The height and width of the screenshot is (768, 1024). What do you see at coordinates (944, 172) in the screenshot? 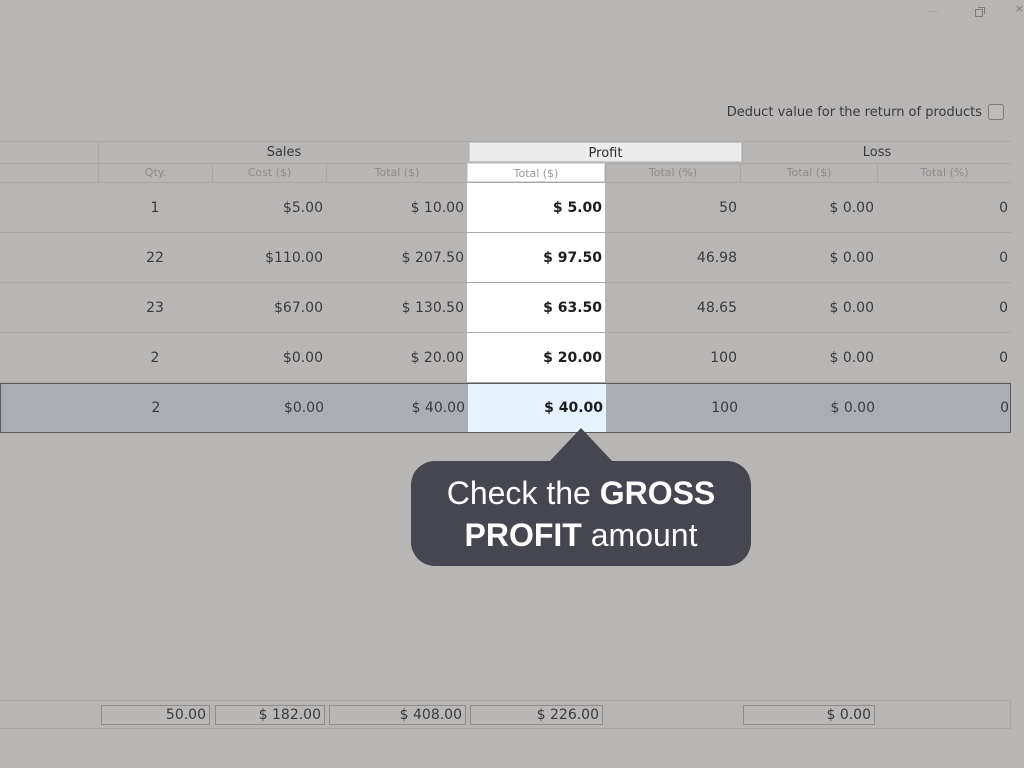
I see `column-header-loss-pct: Total (%)` at bounding box center [944, 172].